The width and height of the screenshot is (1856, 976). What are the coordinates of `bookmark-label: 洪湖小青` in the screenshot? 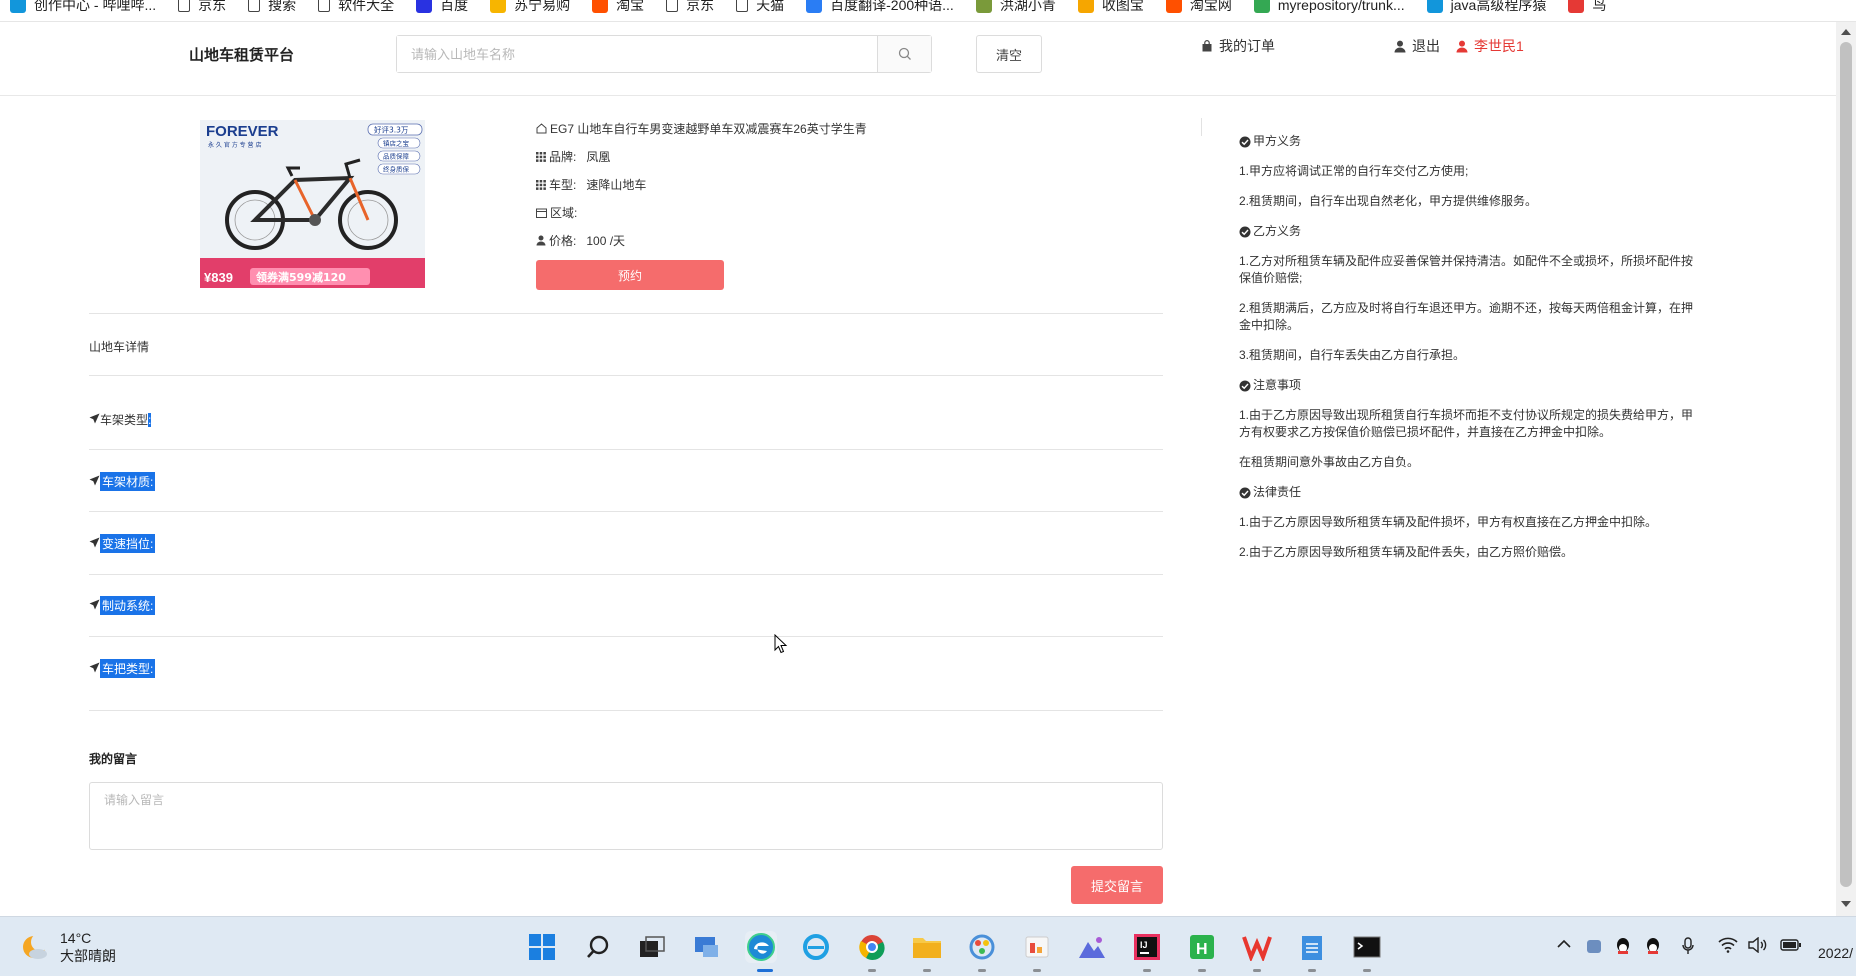 It's located at (1027, 6).